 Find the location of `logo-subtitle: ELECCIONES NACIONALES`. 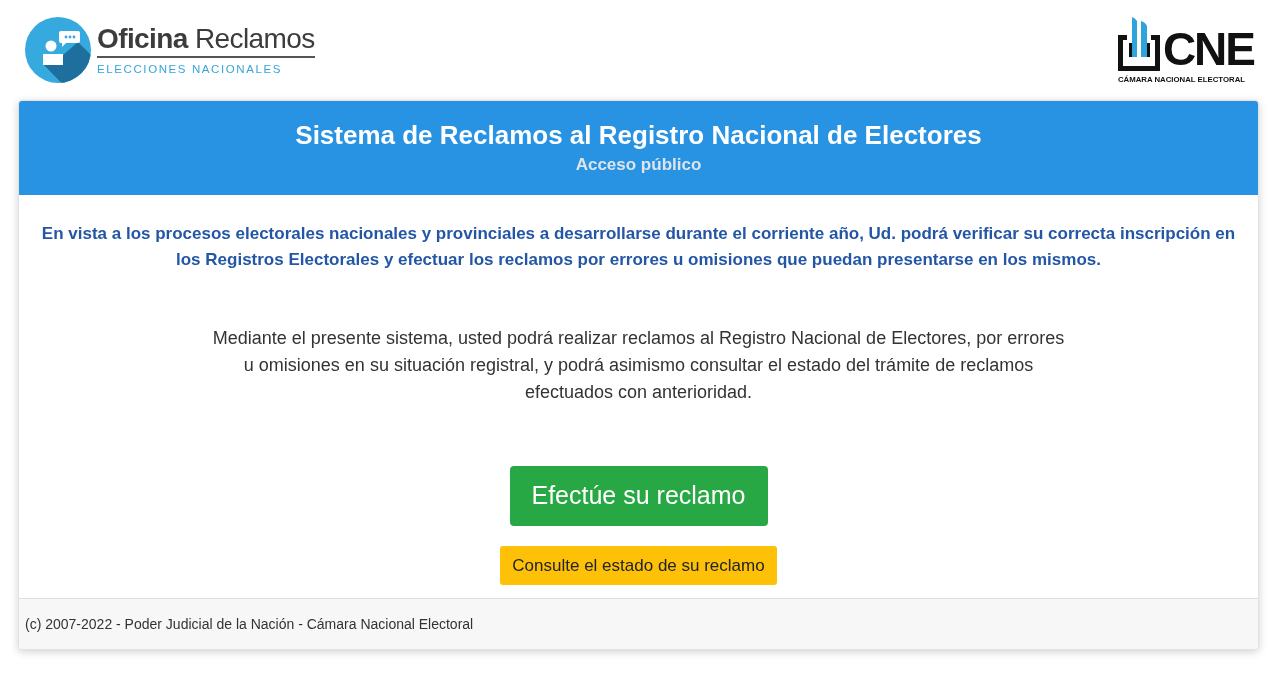

logo-subtitle: ELECCIONES NACIONALES is located at coordinates (190, 69).